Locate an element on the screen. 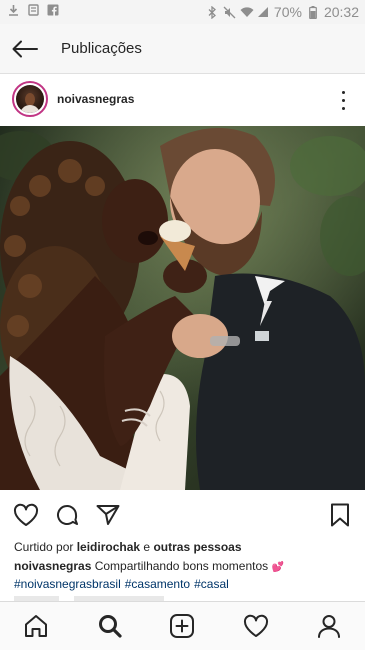 This screenshot has height=650, width=365. page-title: Publicações is located at coordinates (101, 48).